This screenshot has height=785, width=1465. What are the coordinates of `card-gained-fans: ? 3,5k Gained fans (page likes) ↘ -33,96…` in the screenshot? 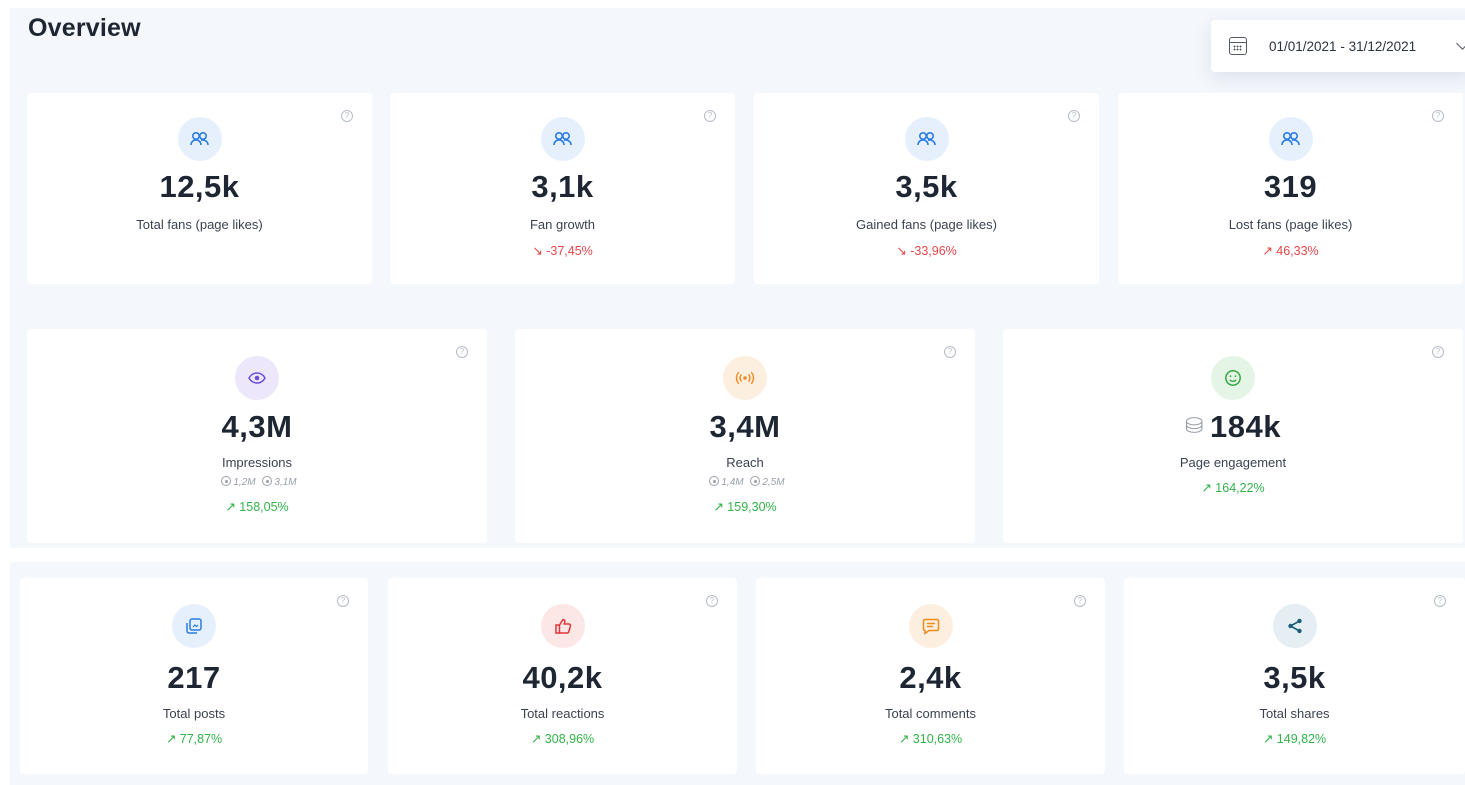 It's located at (926, 188).